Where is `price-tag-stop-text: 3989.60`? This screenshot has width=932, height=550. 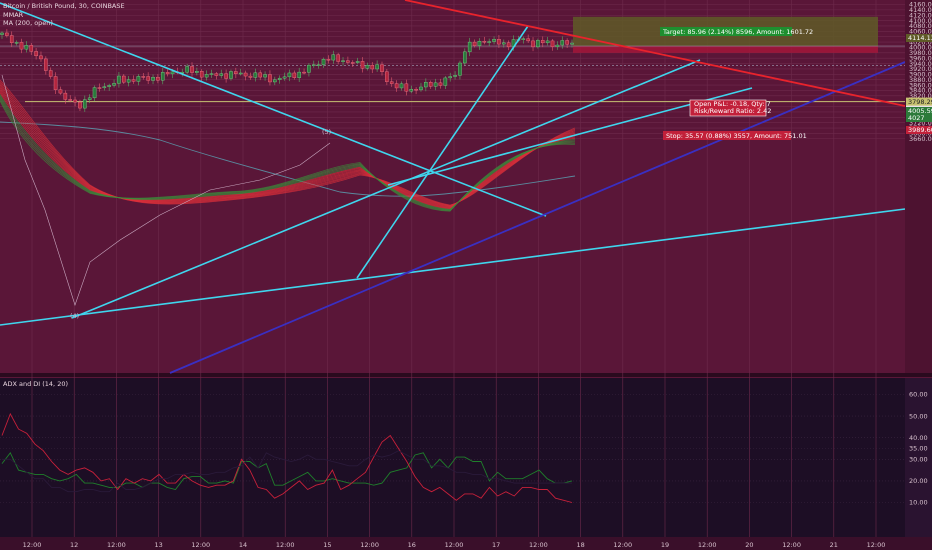 price-tag-stop-text: 3989.60 is located at coordinates (920, 130).